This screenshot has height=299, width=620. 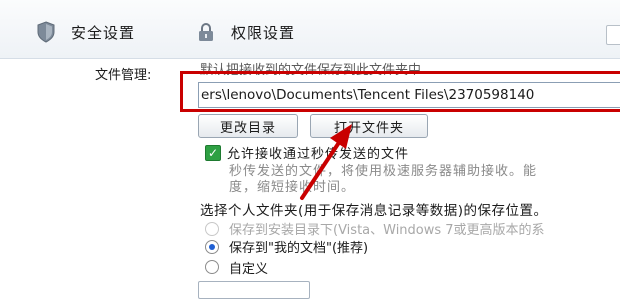 I want to click on radio-install-directory-label: 保存到安装目录下(Vista、Windows 7或更高版本的系, so click(x=387, y=230).